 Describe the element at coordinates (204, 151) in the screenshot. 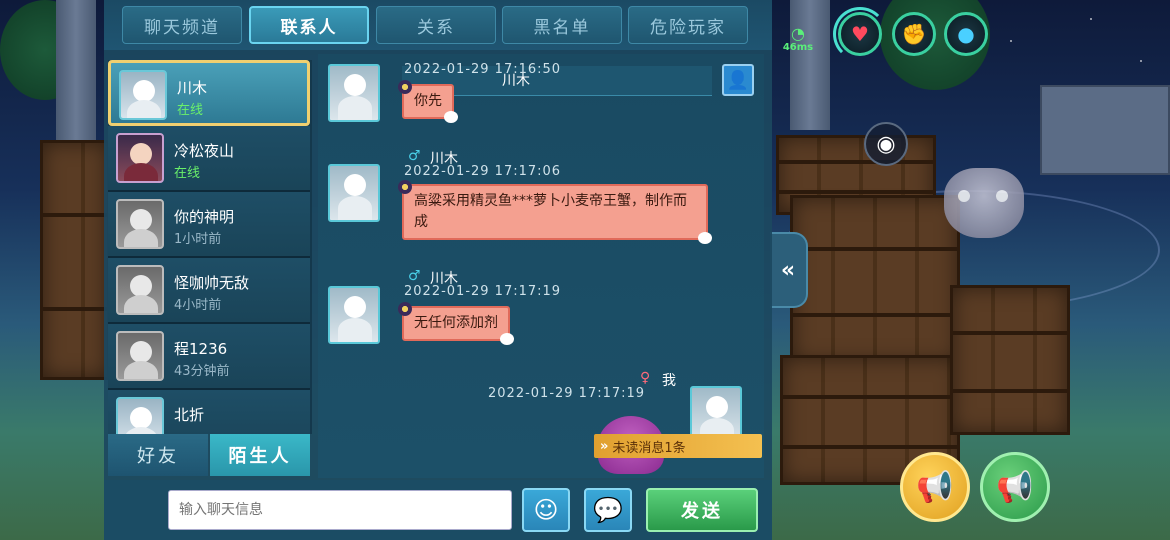

I see `contact-name: 冷松夜山` at that location.